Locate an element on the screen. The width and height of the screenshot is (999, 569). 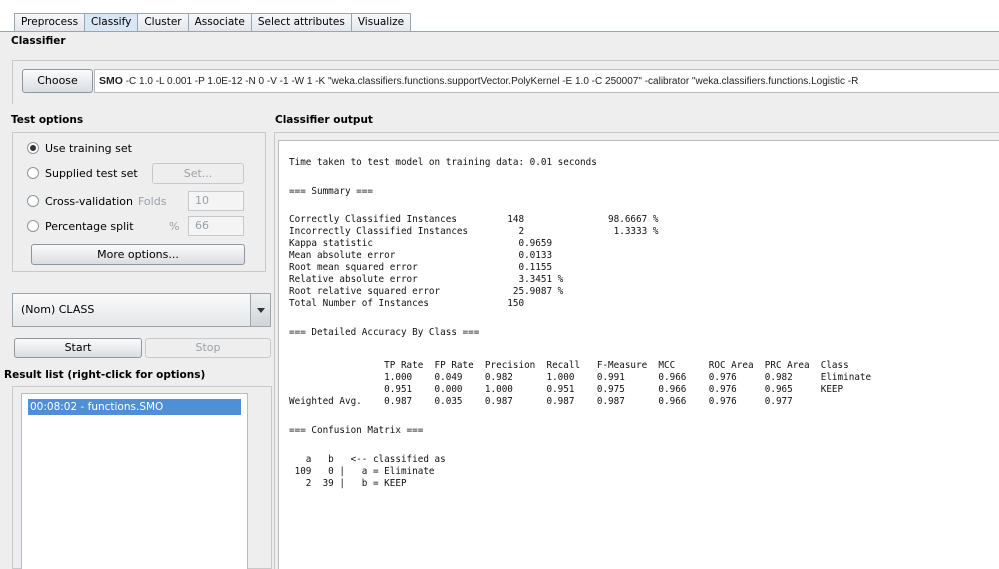
result-list: 00:08:02 - functions.SMO is located at coordinates (134, 481).